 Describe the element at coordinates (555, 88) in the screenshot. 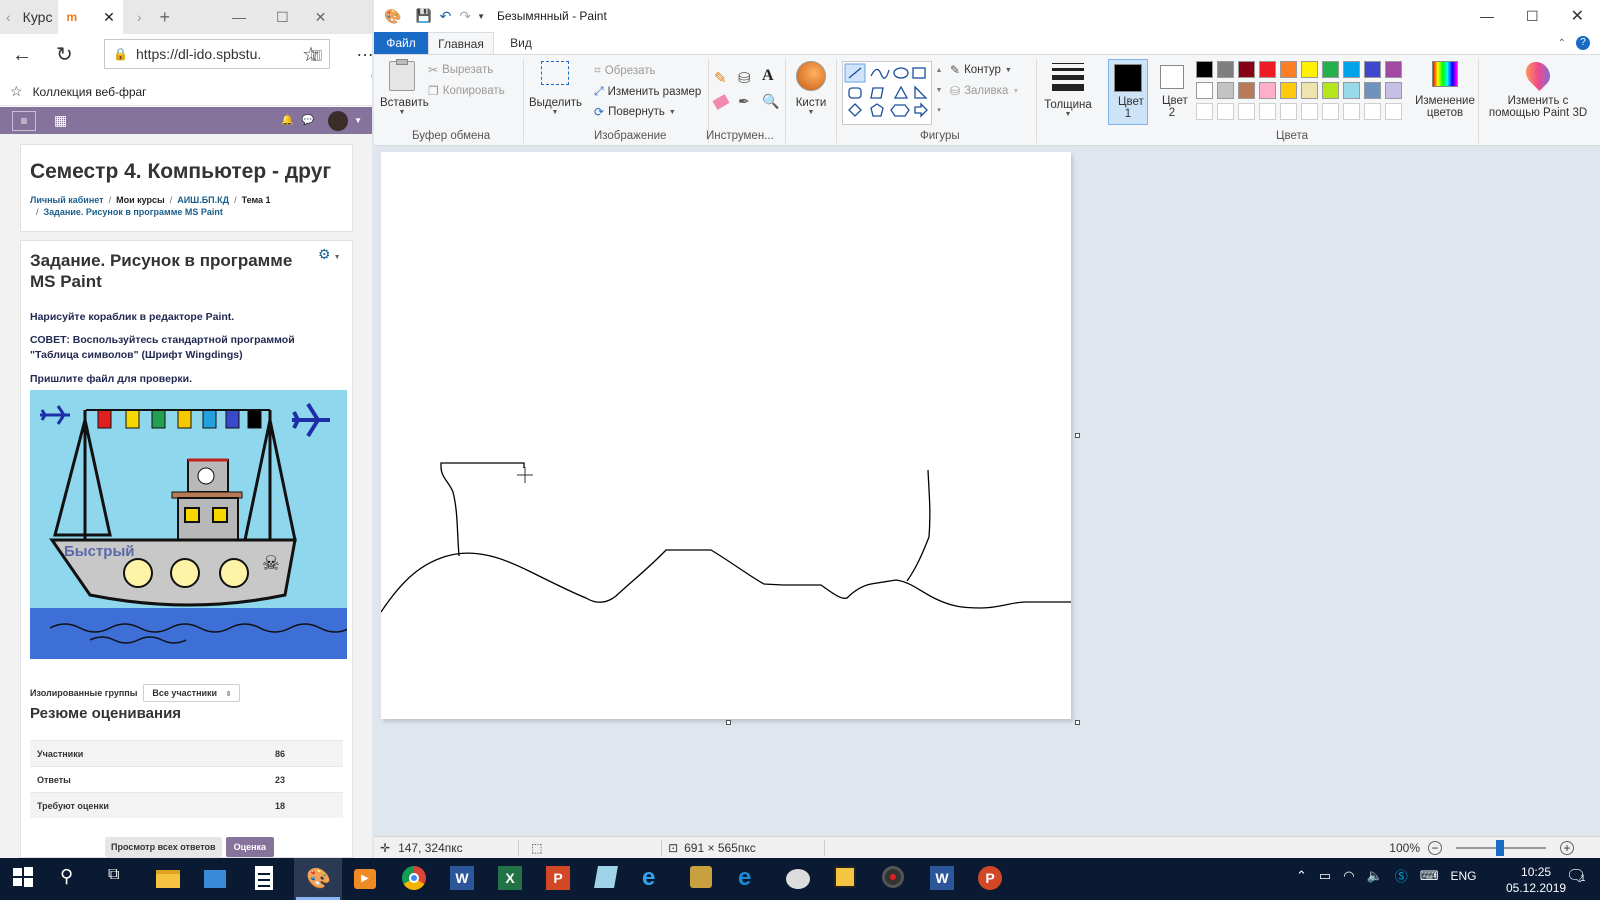

I see `select-button: Выделить ▼` at that location.